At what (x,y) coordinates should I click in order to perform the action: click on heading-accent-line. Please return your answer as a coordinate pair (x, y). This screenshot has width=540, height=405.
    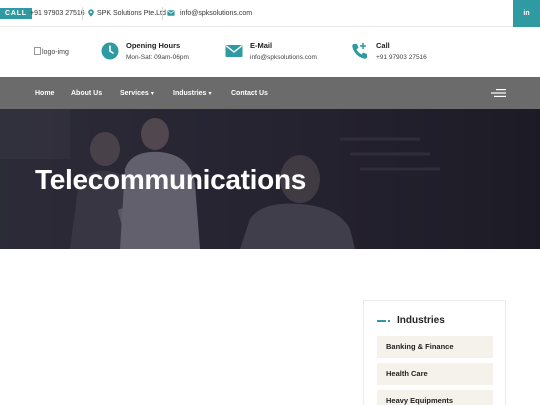
    Looking at the image, I should click on (381, 321).